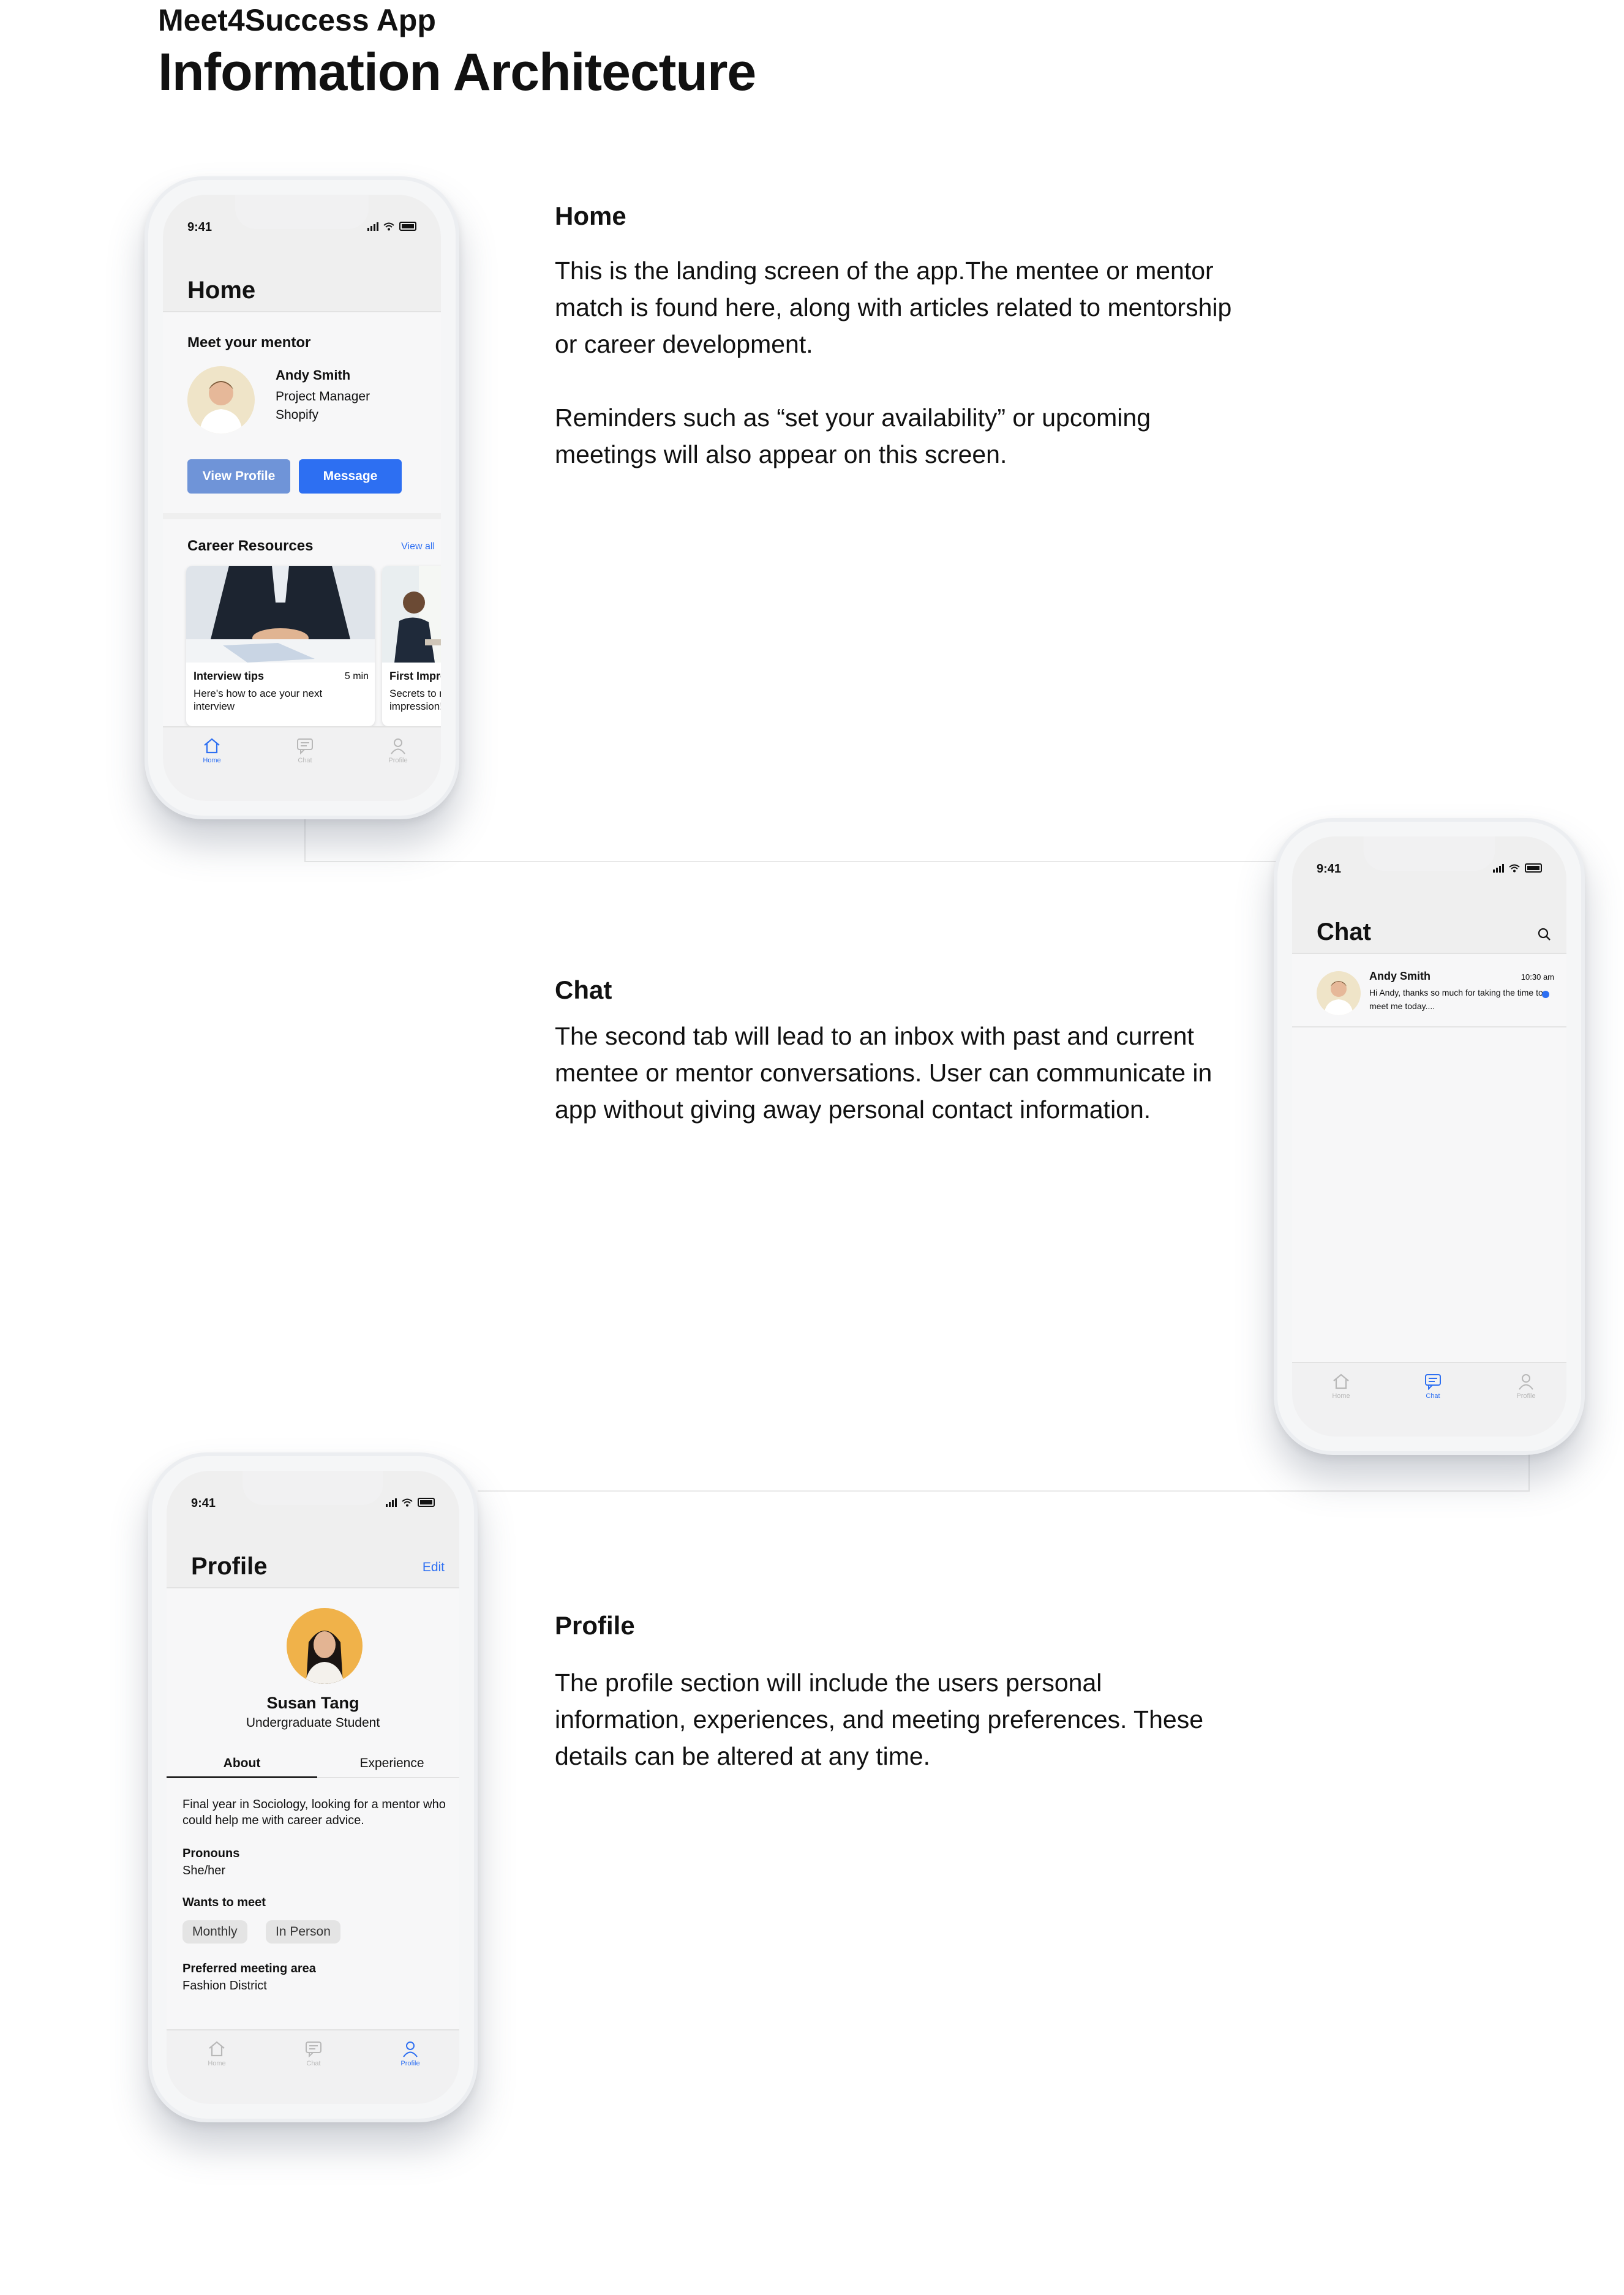 The height and width of the screenshot is (2295, 1624). I want to click on wants-label: Wants to meet, so click(224, 1902).